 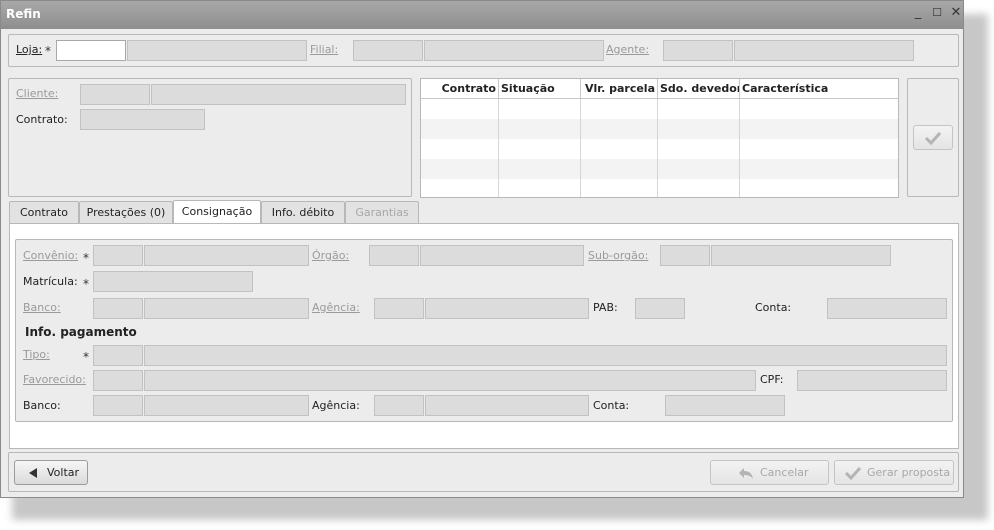 I want to click on tab-info-debito: Info. débito, so click(x=303, y=212).